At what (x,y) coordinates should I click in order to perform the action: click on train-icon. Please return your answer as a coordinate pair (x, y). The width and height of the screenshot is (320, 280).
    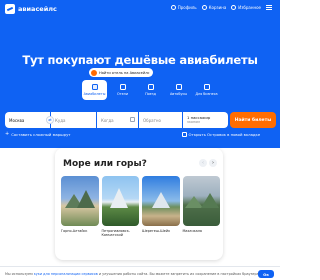
    Looking at the image, I should click on (150, 87).